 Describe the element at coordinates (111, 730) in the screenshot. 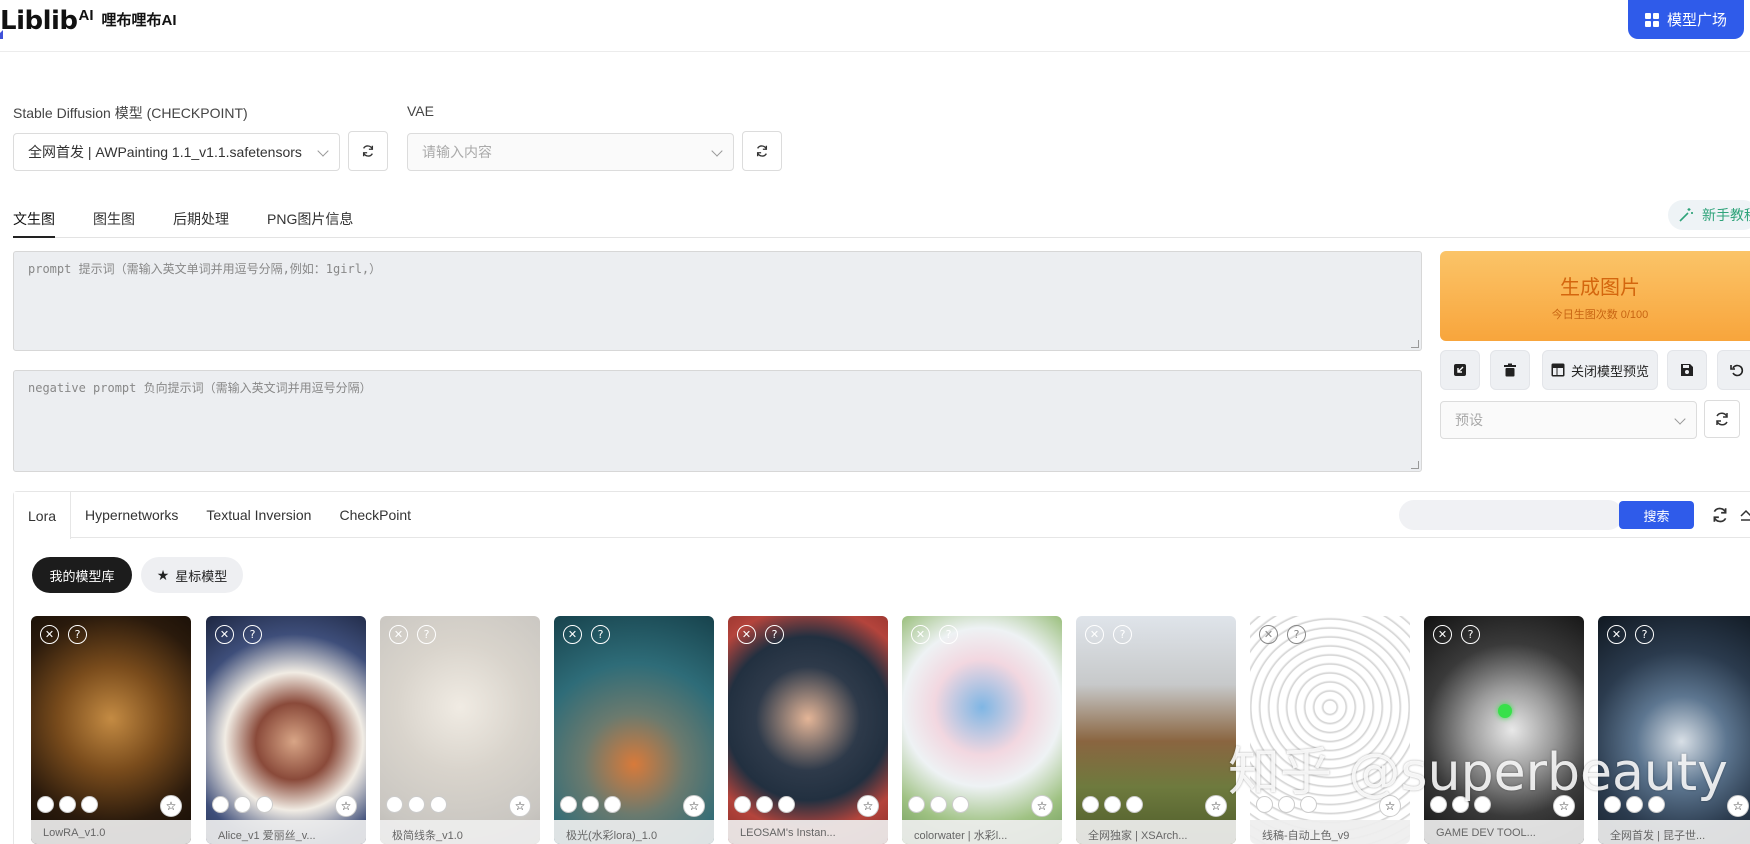

I see `model-card: ✕ ? ☆ LowRA_v1.0` at that location.